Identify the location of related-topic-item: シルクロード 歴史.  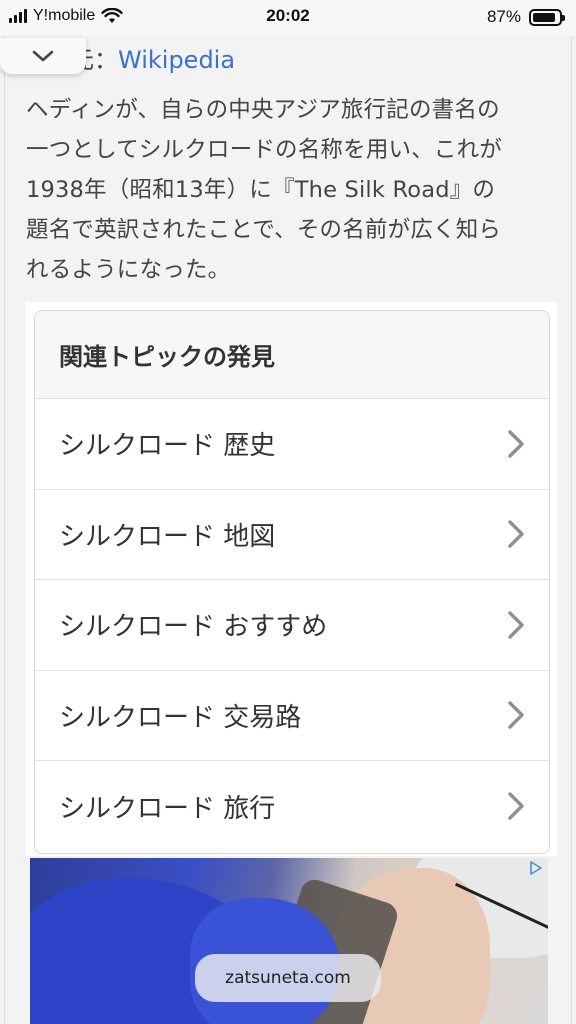
(292, 444).